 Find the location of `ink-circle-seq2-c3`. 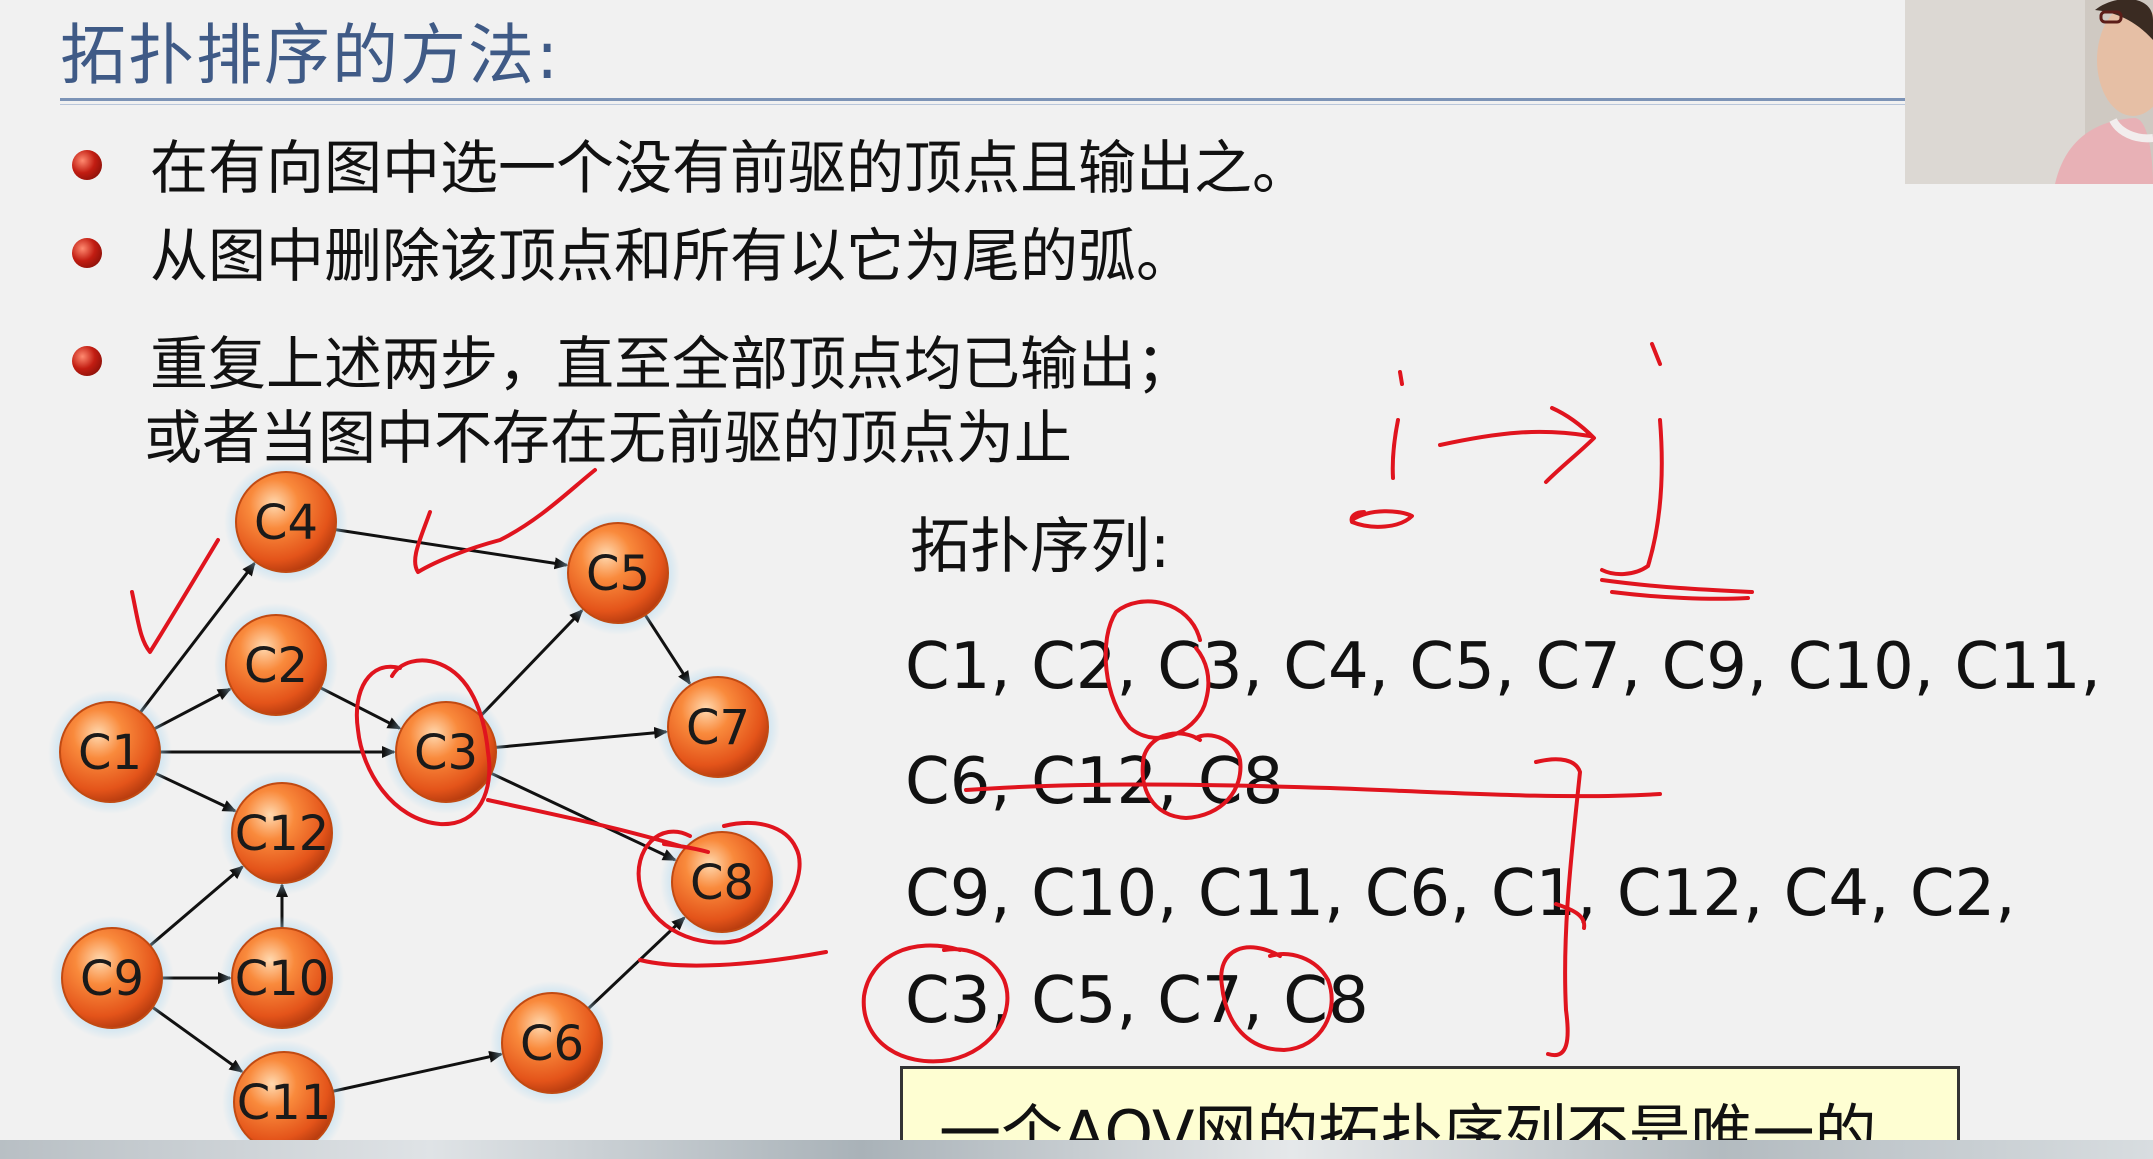

ink-circle-seq2-c3 is located at coordinates (935, 1003).